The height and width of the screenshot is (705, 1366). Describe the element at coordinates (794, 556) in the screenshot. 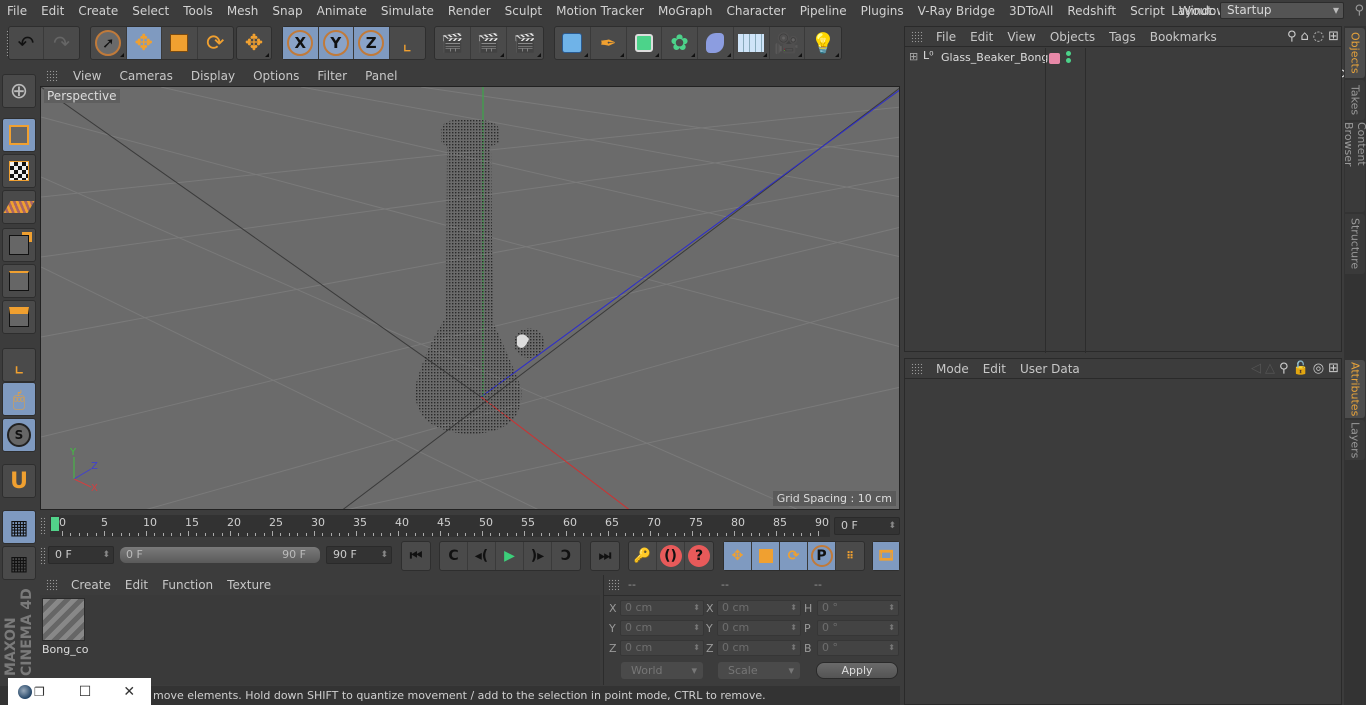

I see `rotate-track-button: ⟳` at that location.